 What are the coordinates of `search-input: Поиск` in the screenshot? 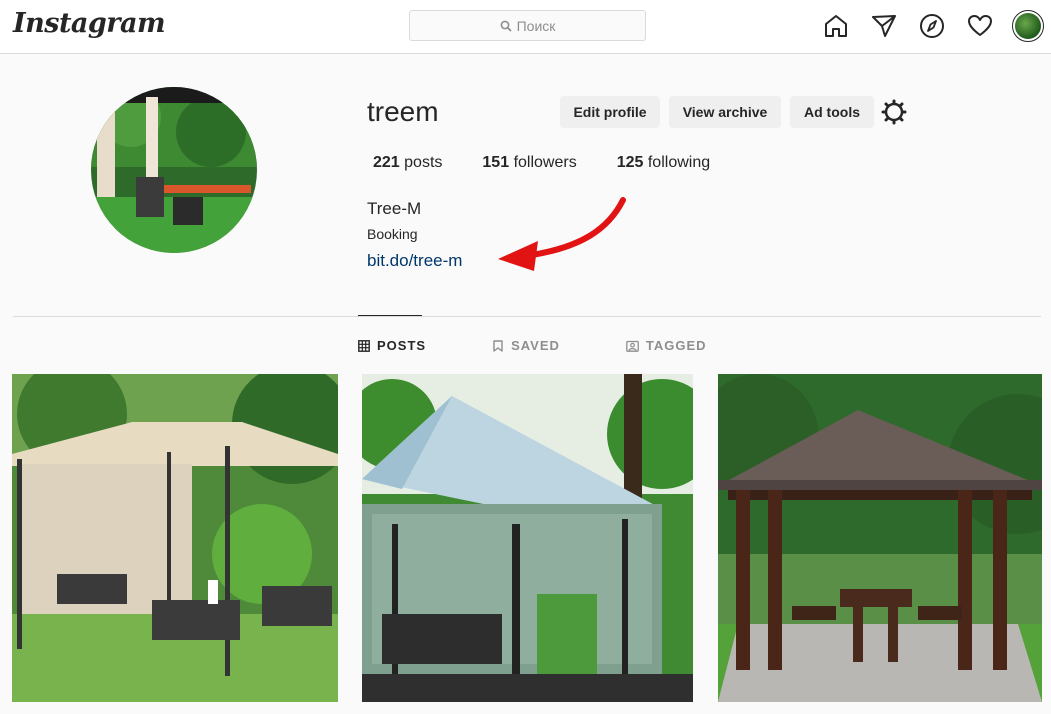 It's located at (527, 25).